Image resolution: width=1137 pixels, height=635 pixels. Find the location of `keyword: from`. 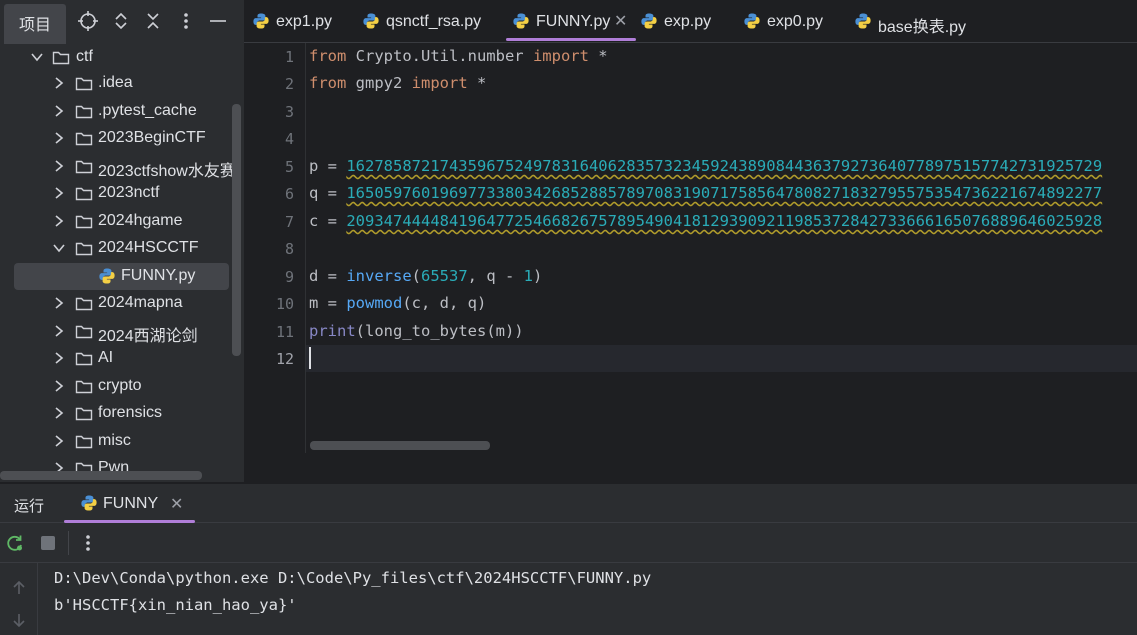

keyword: from is located at coordinates (328, 83).